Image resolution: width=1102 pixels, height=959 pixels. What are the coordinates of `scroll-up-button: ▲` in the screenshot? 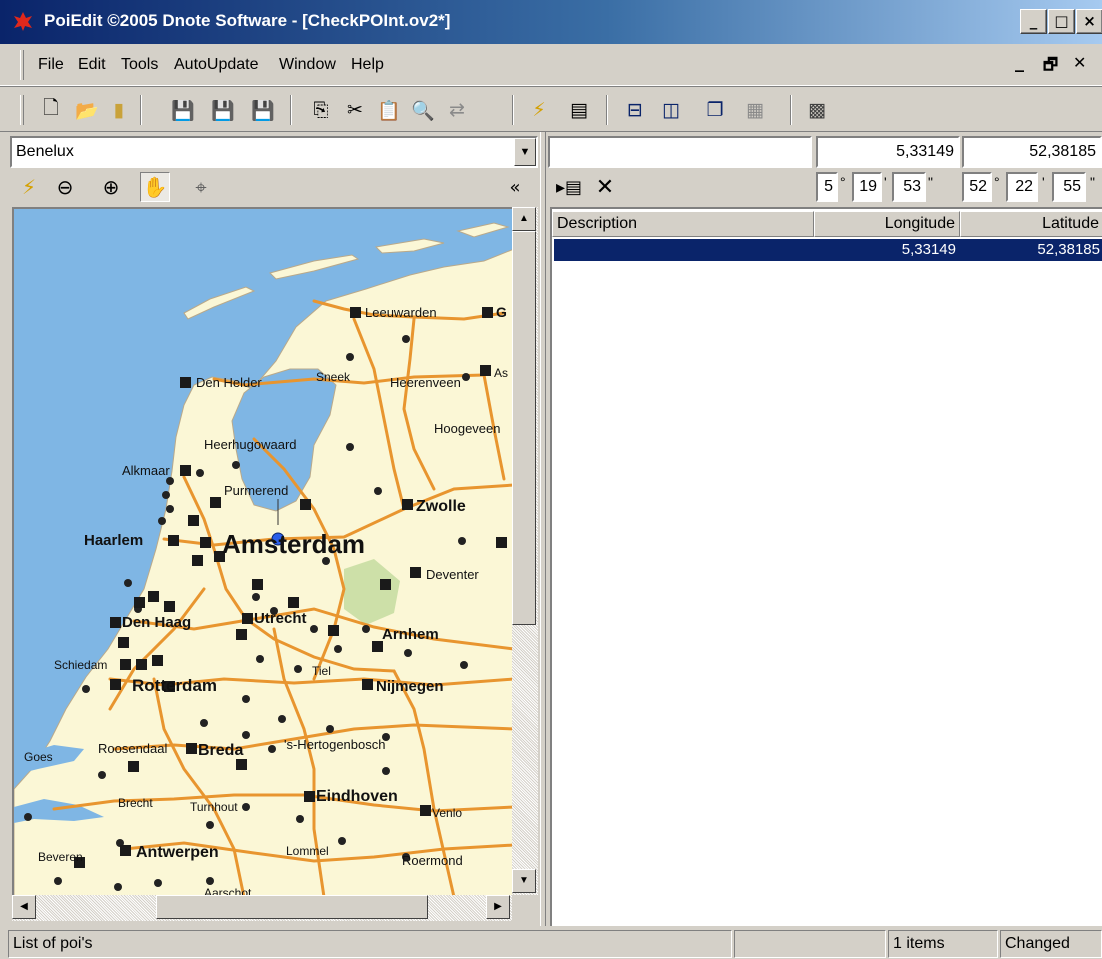 It's located at (524, 219).